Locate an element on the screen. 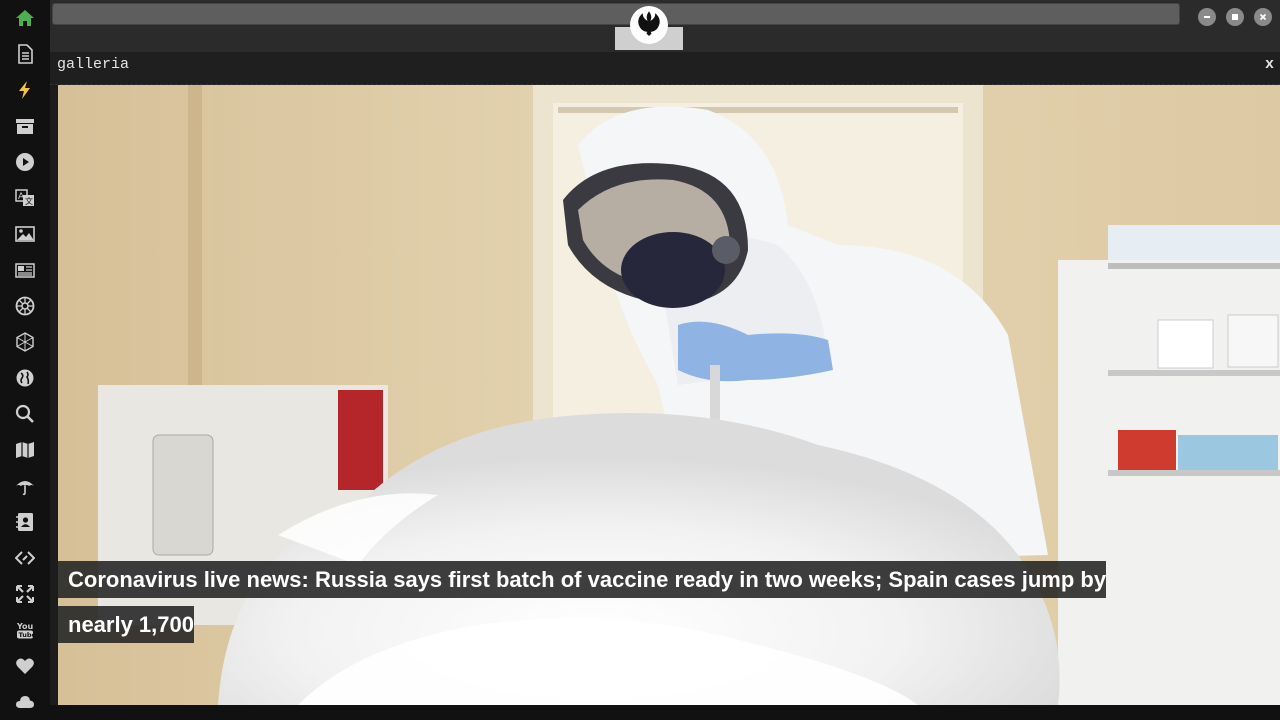 This screenshot has height=720, width=1280. map-icon is located at coordinates (25, 450).